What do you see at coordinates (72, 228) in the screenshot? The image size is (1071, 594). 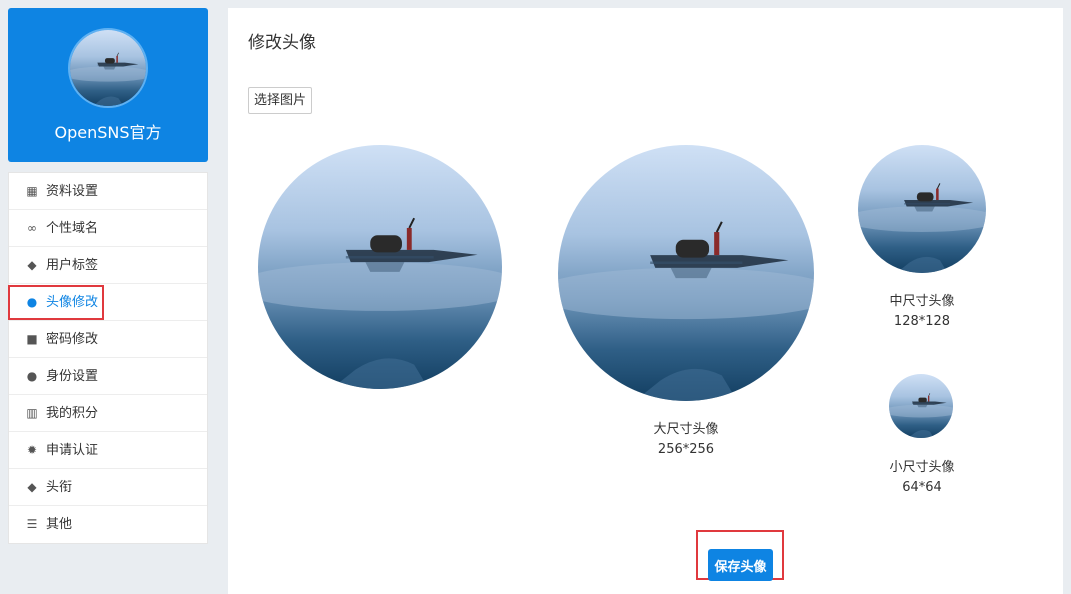 I see `menu-item-label: 个性域名` at bounding box center [72, 228].